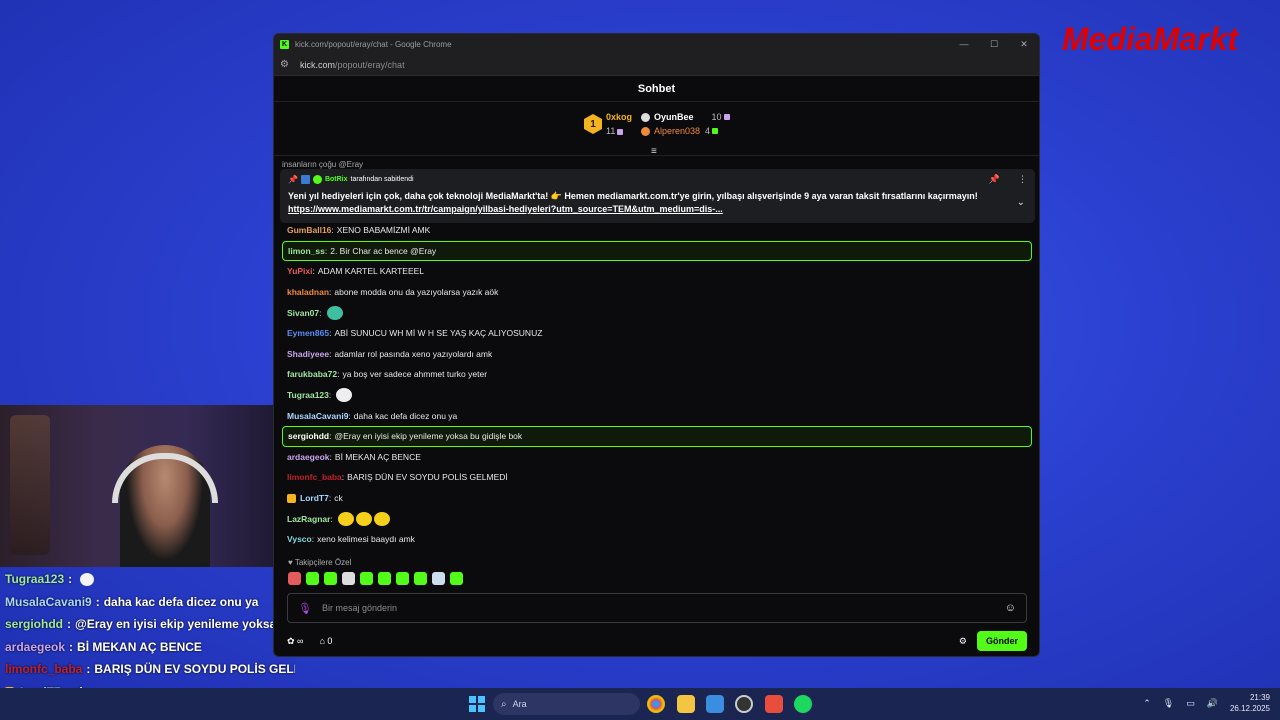  What do you see at coordinates (994, 179) in the screenshot?
I see `unpin-icon: 📌` at bounding box center [994, 179].